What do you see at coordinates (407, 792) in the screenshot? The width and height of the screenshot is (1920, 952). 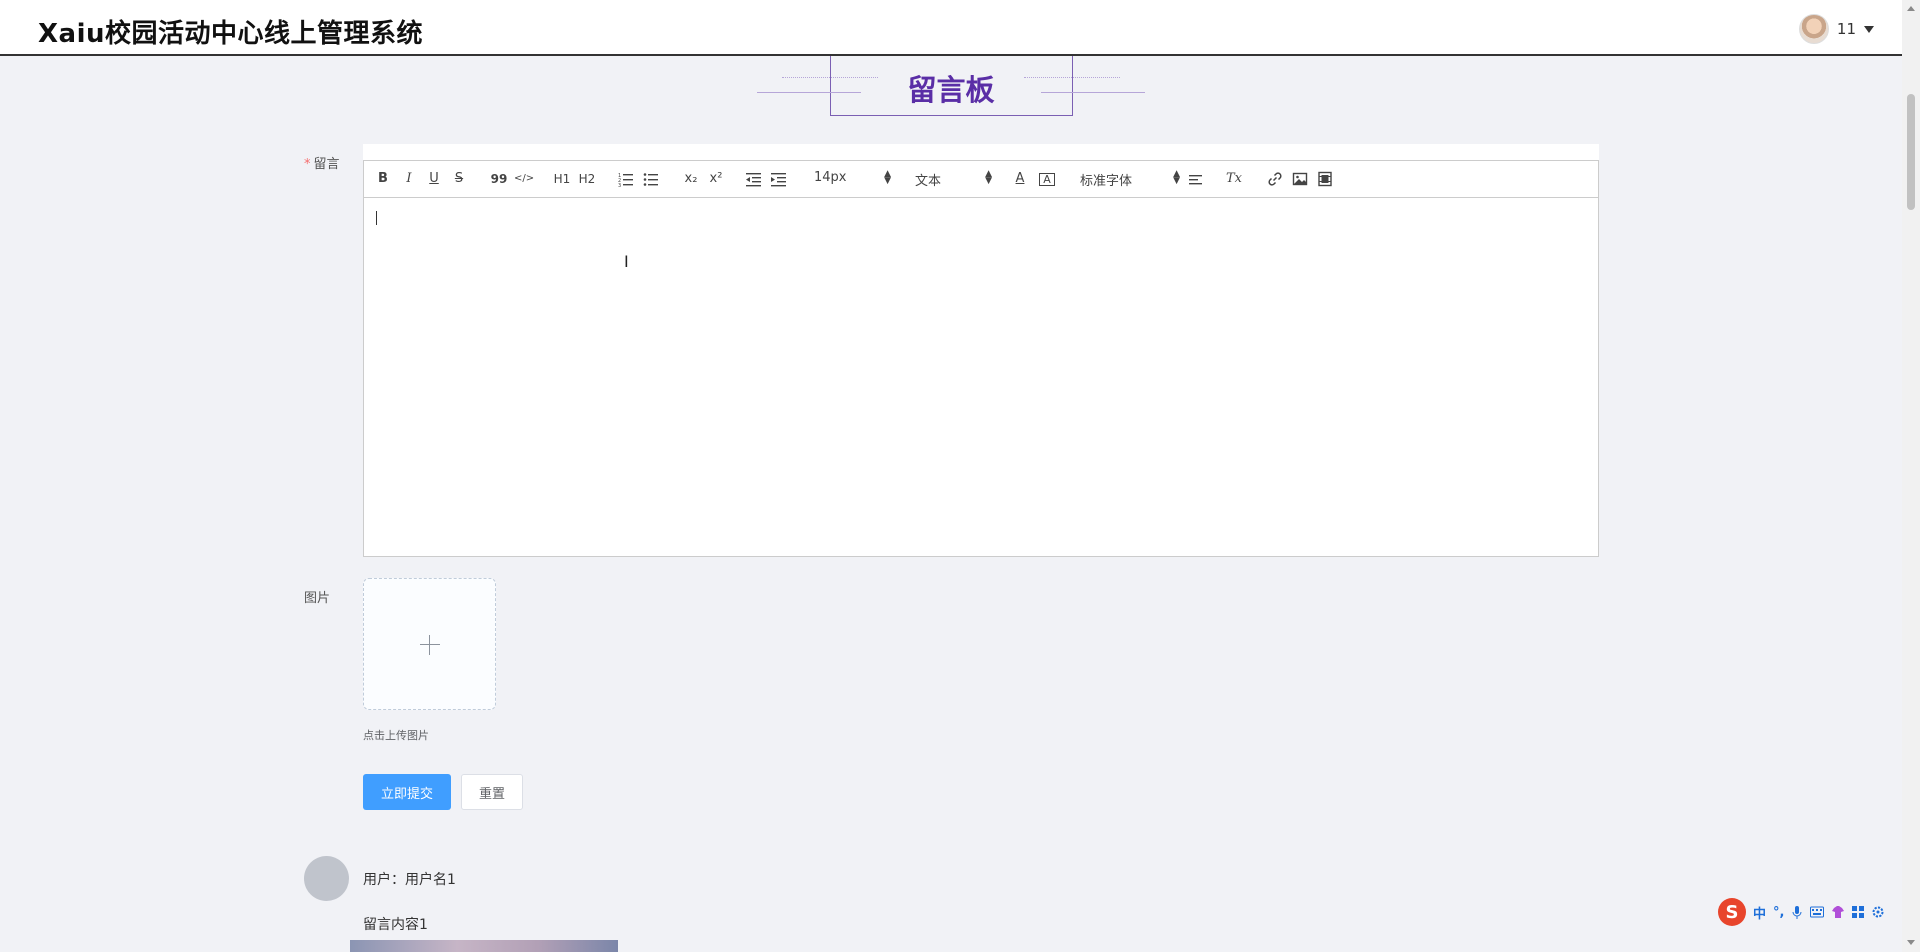 I see `submit-button: 立即提交` at bounding box center [407, 792].